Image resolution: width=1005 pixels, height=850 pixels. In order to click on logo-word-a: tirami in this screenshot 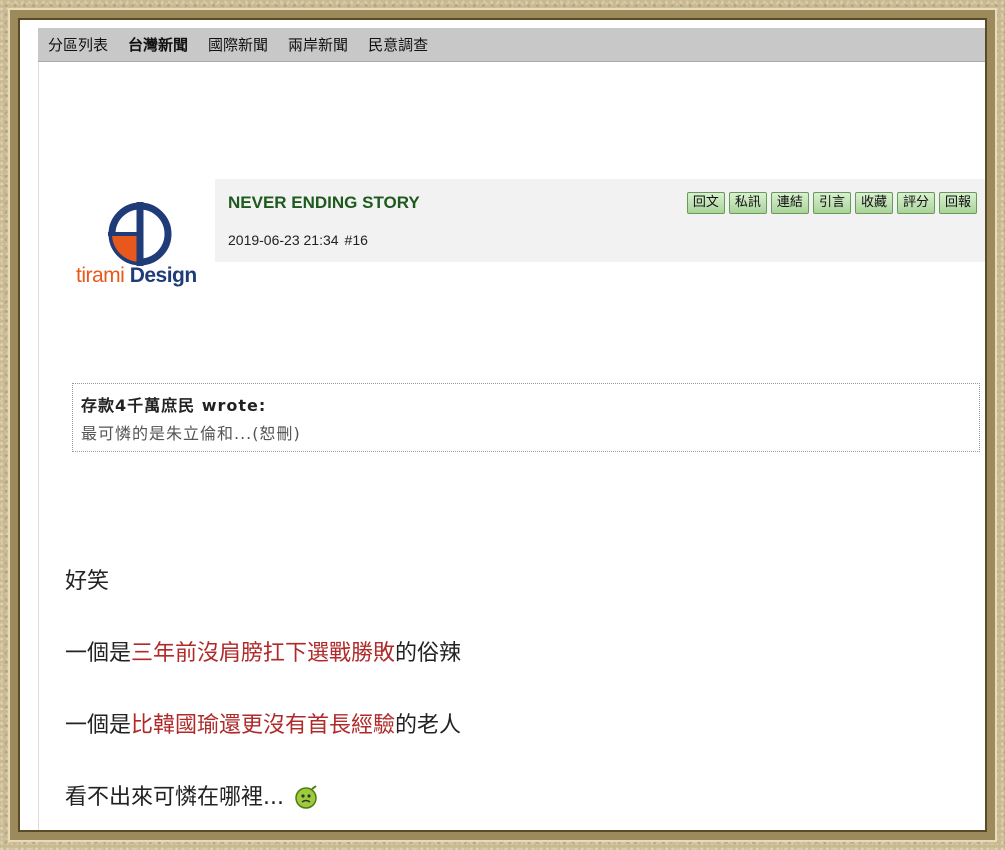, I will do `click(100, 275)`.